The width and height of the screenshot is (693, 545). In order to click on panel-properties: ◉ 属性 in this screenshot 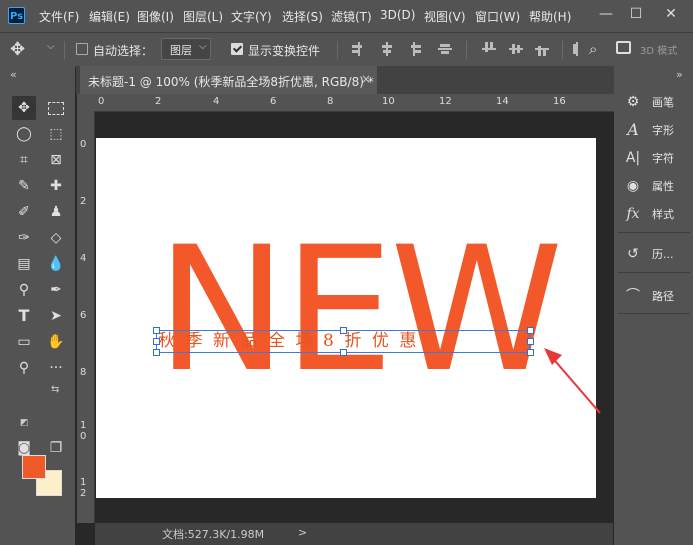, I will do `click(656, 186)`.